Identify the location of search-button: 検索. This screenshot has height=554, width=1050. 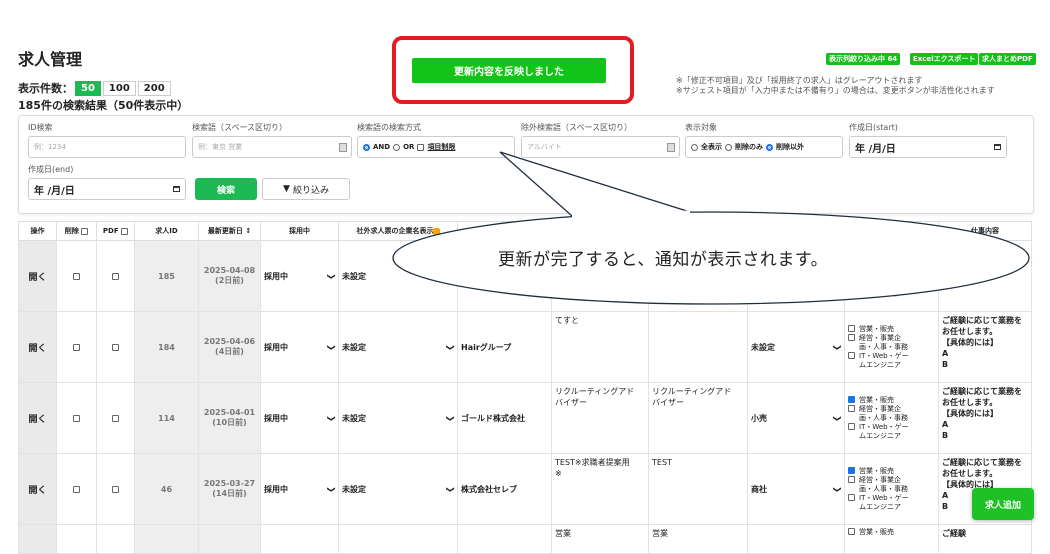
(226, 189).